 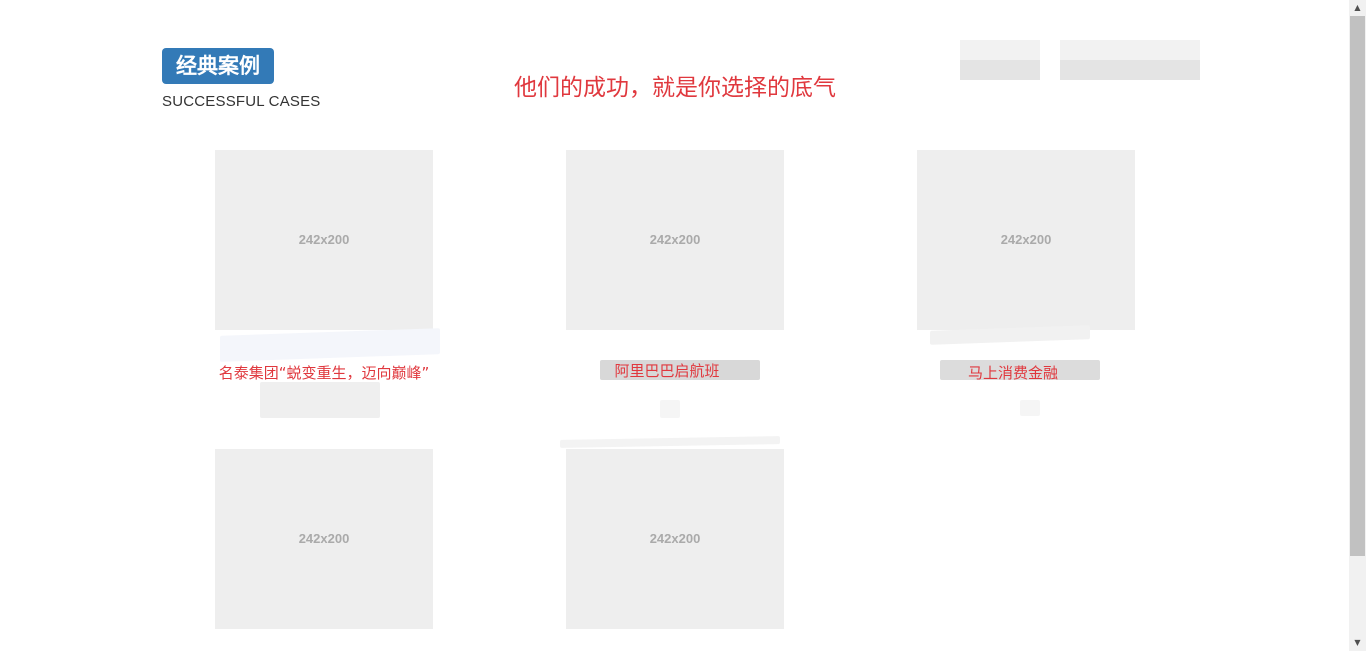 I want to click on section-title-badge: 经典案例, so click(x=218, y=66).